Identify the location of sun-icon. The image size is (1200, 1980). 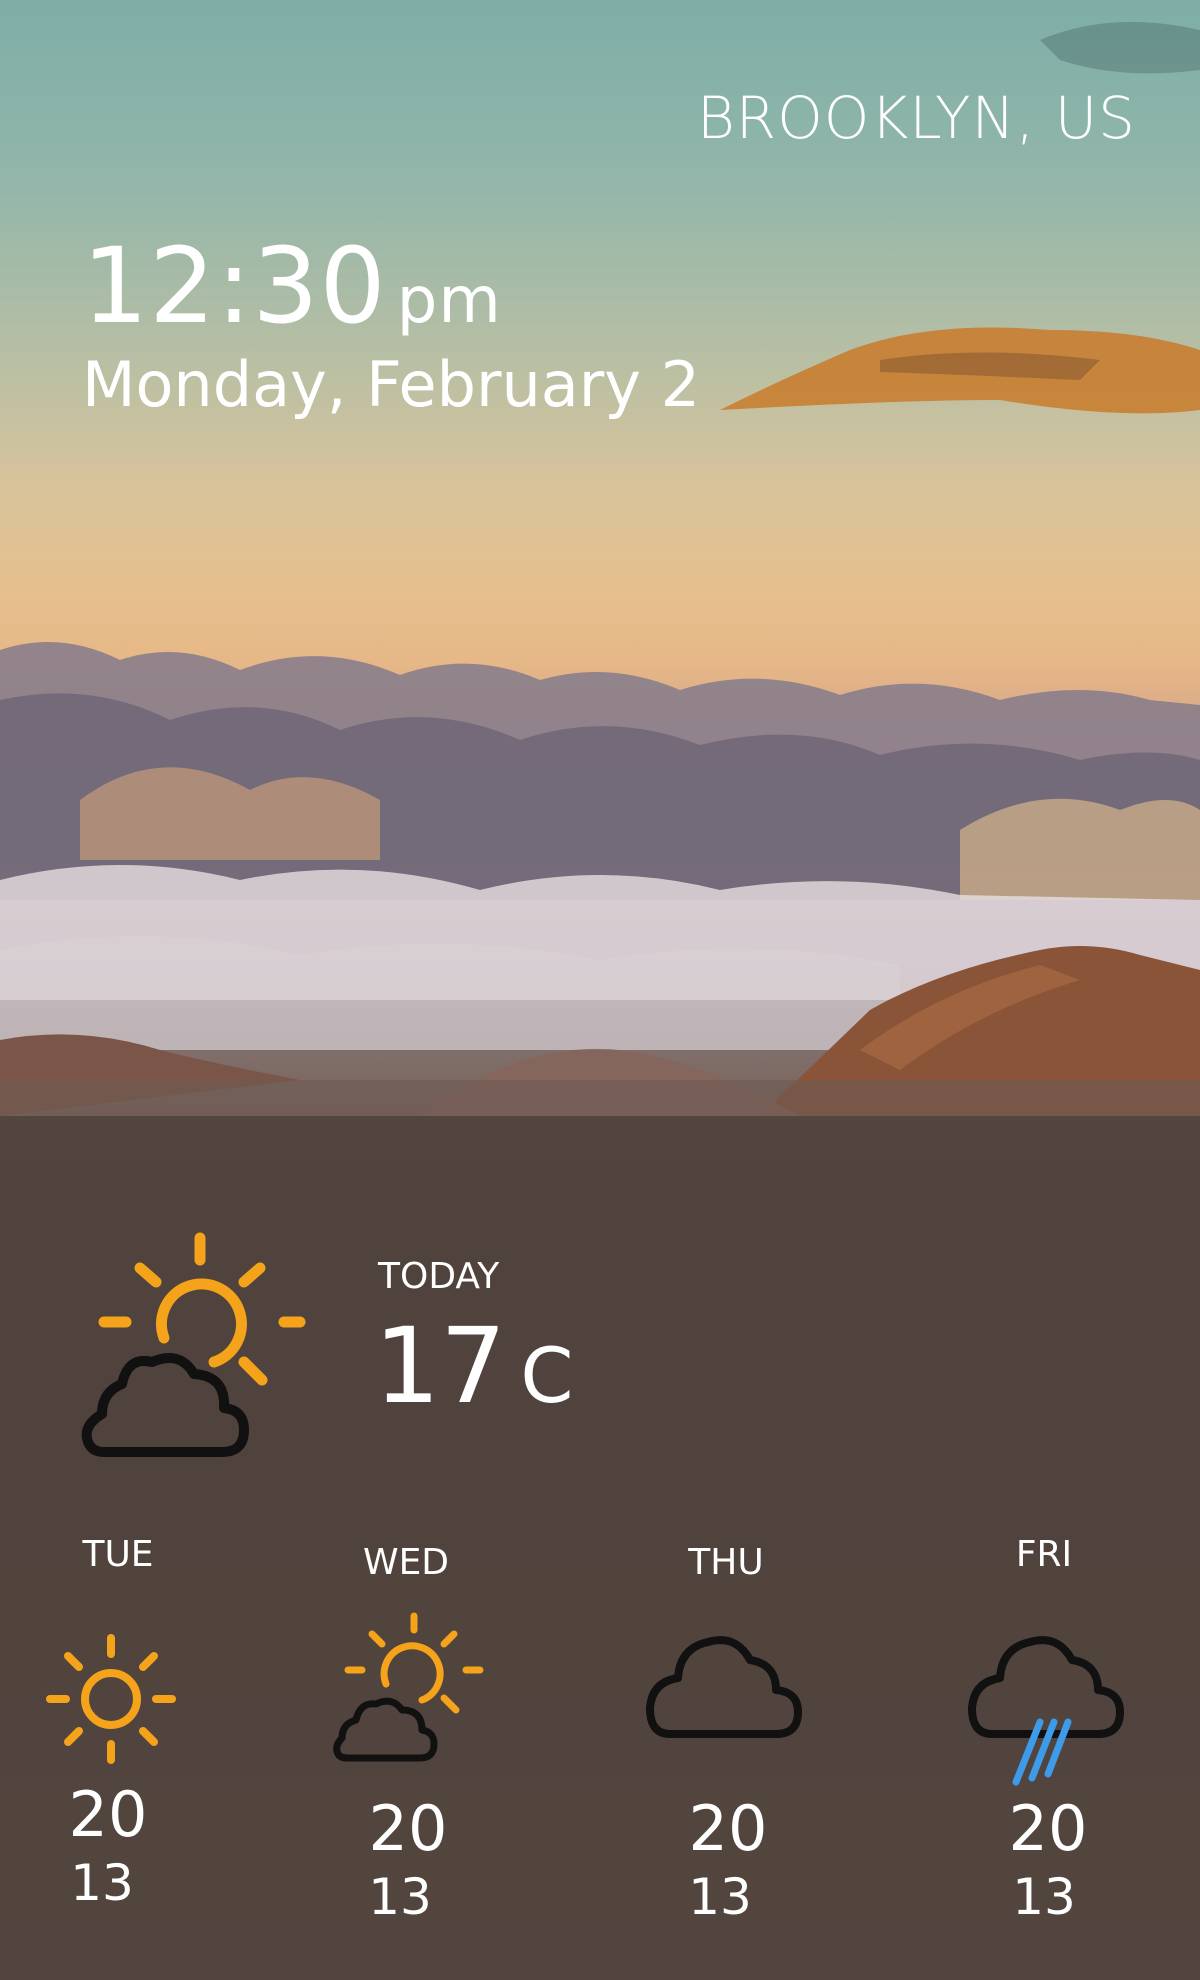
(111, 1699).